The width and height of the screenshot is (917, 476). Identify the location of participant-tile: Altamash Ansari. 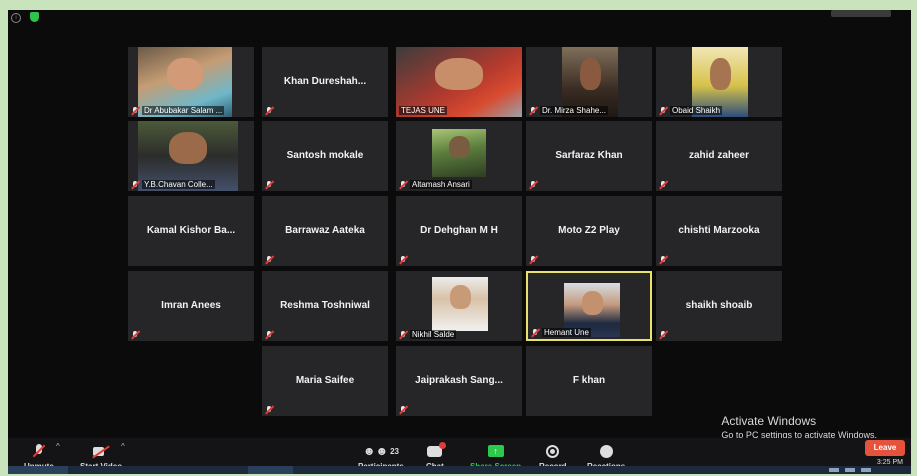
(459, 156).